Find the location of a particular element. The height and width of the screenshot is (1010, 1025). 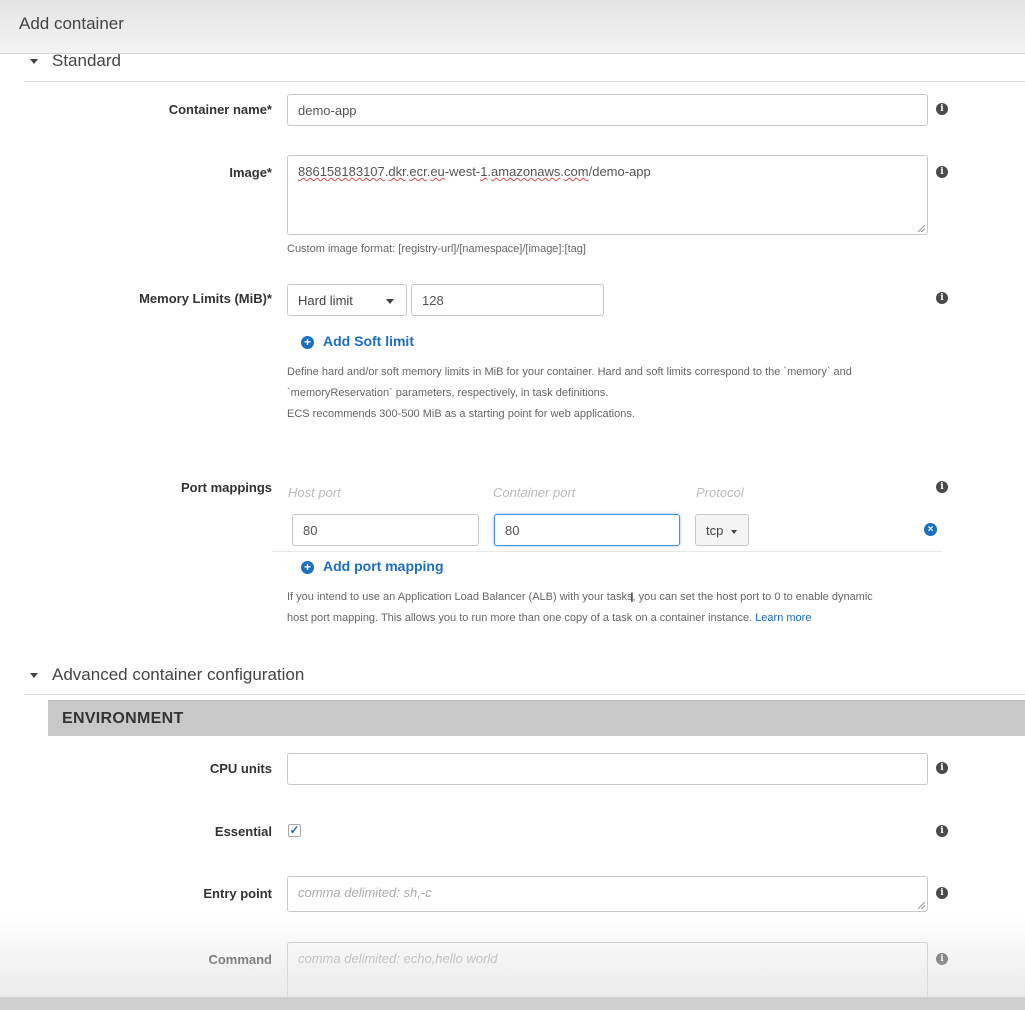

section-advanced-title: Advanced container configuration is located at coordinates (178, 674).